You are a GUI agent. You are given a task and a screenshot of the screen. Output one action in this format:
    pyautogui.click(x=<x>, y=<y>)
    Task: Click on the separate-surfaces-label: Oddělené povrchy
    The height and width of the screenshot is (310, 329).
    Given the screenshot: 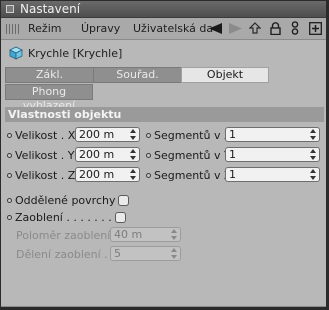 What is the action you would take?
    pyautogui.click(x=65, y=200)
    